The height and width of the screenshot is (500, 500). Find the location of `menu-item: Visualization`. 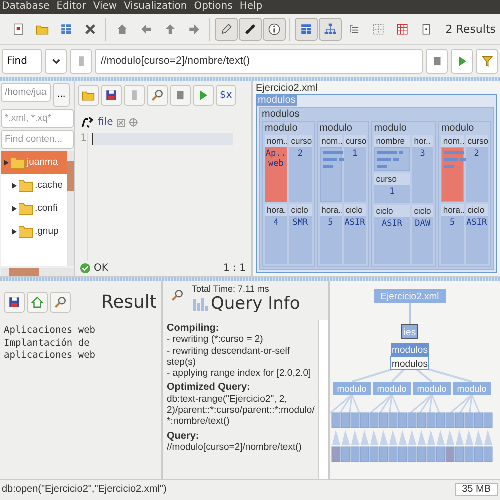

menu-item: Visualization is located at coordinates (156, 7).